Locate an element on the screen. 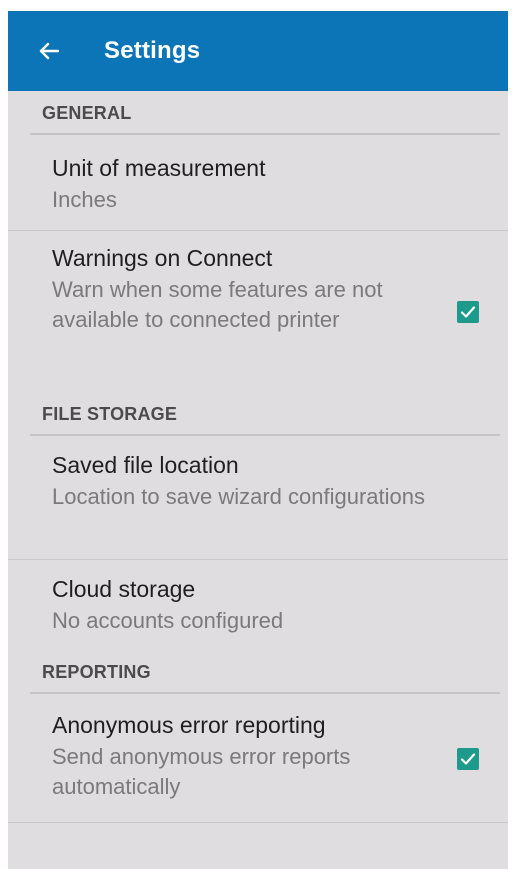  app-bar: Settings is located at coordinates (258, 51).